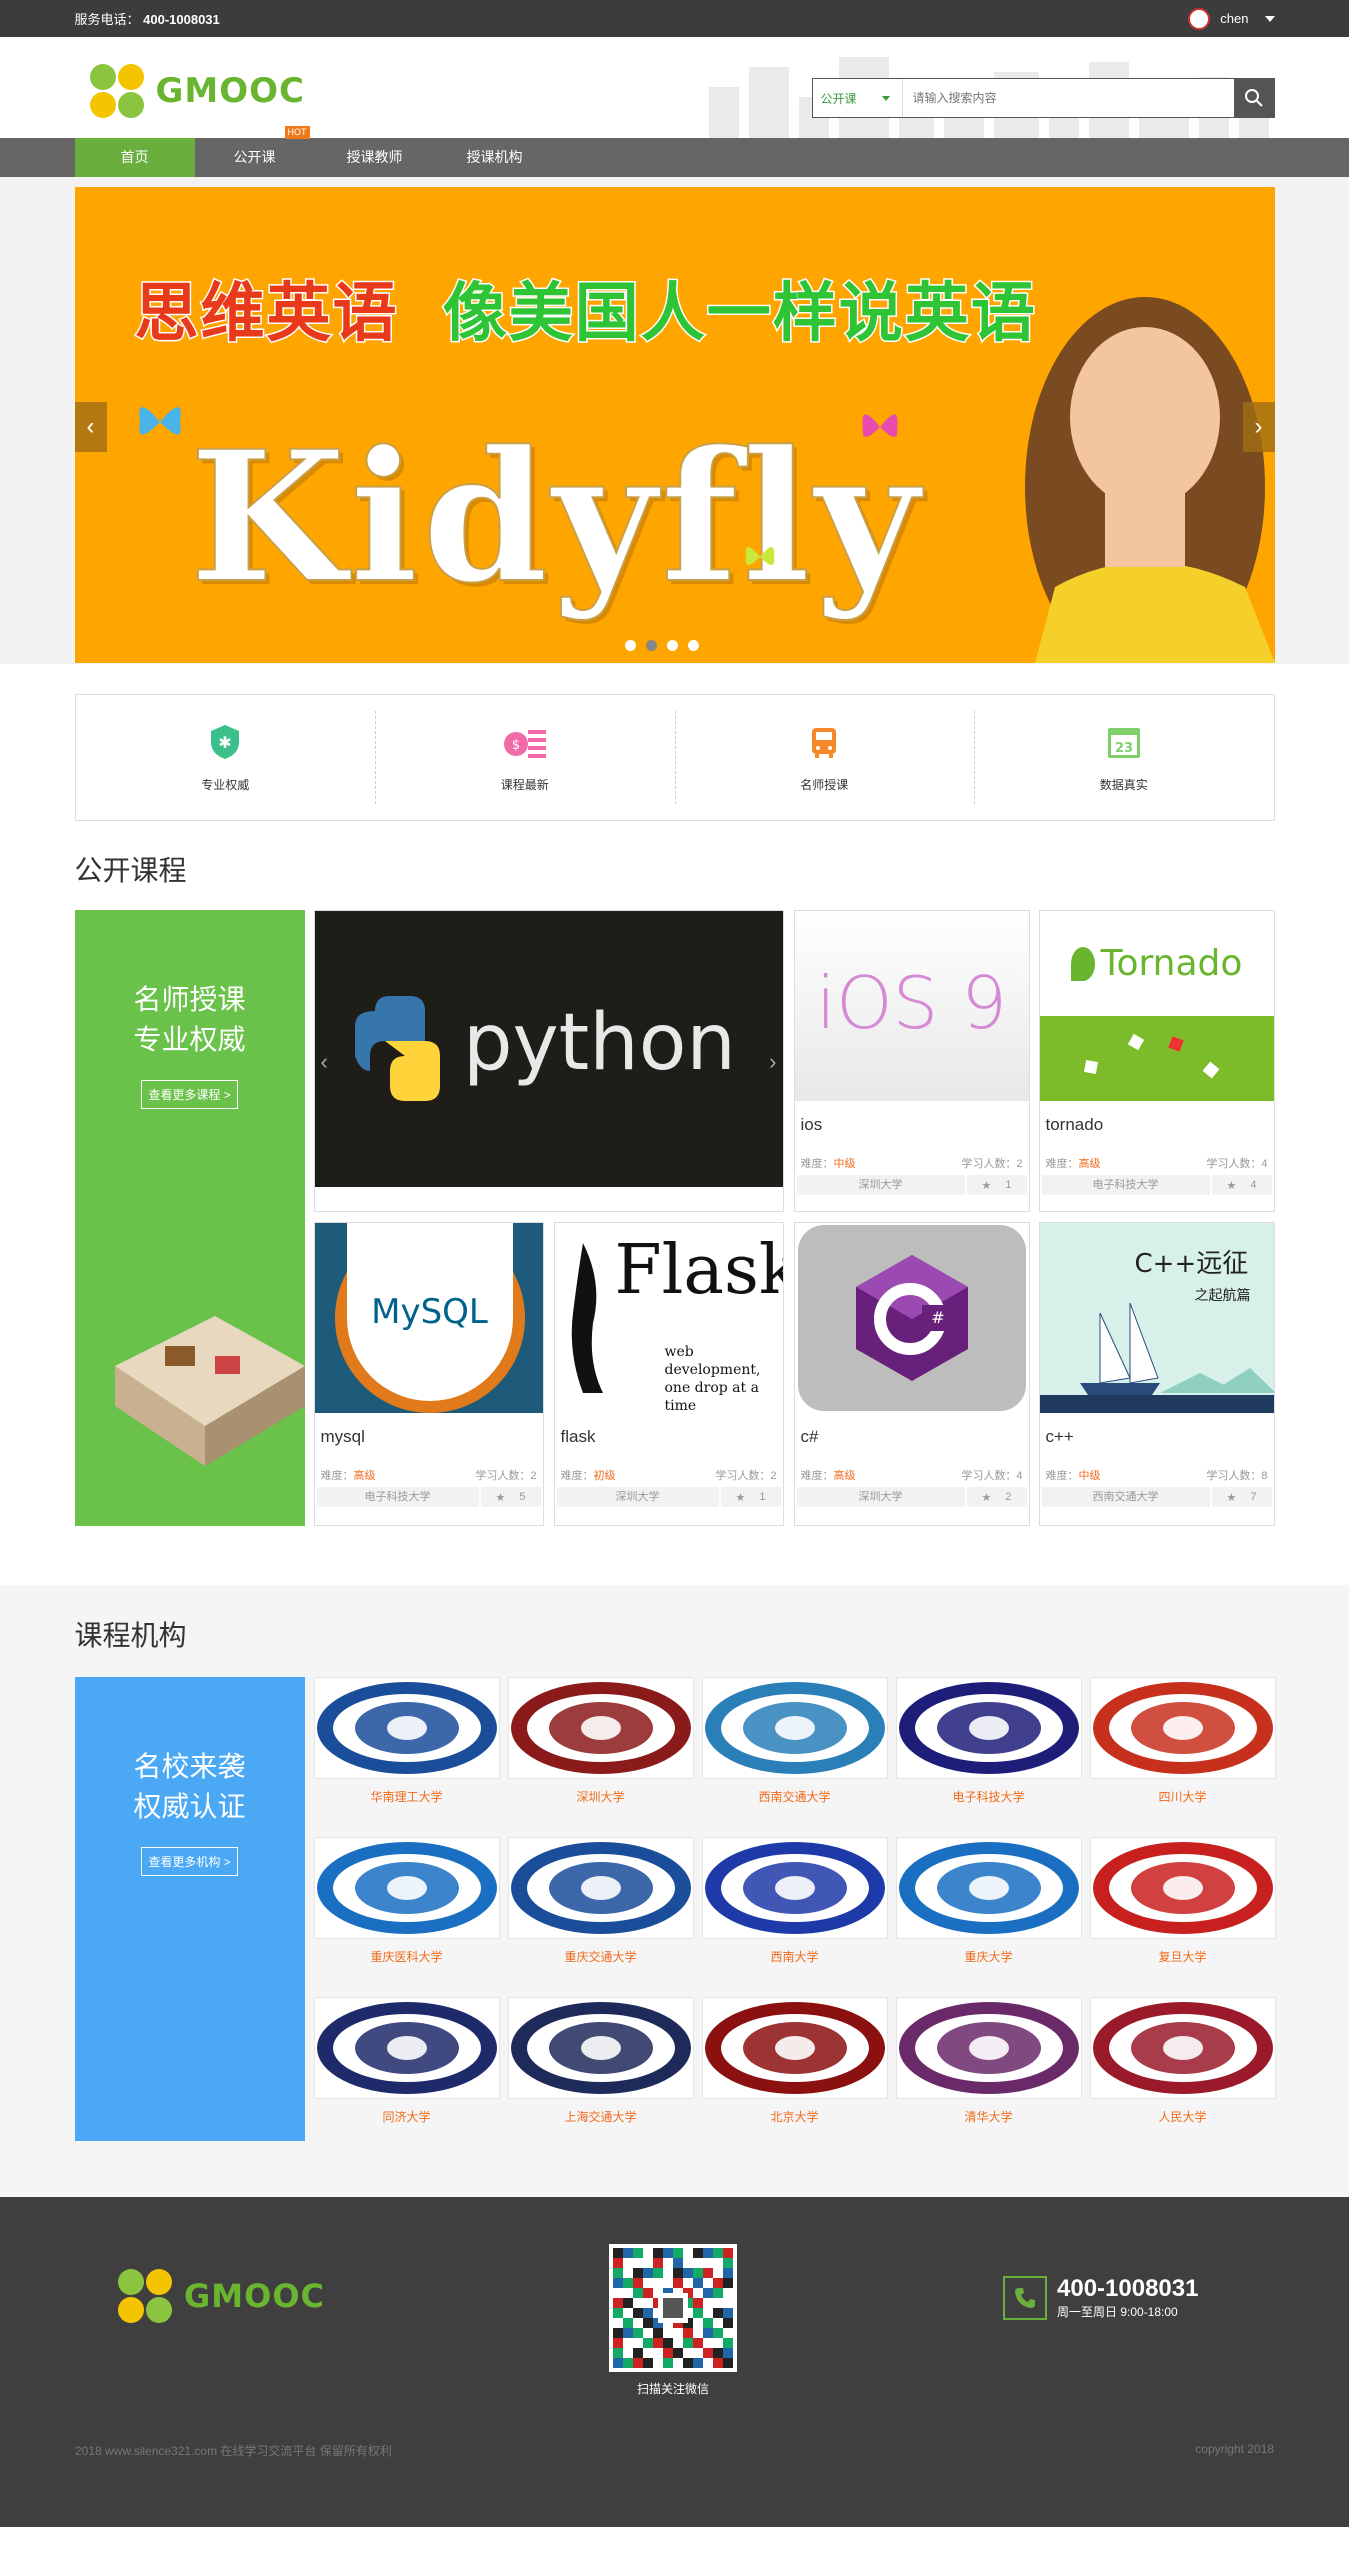 The height and width of the screenshot is (2575, 1349). What do you see at coordinates (407, 2116) in the screenshot?
I see `org-name: 同济大学` at bounding box center [407, 2116].